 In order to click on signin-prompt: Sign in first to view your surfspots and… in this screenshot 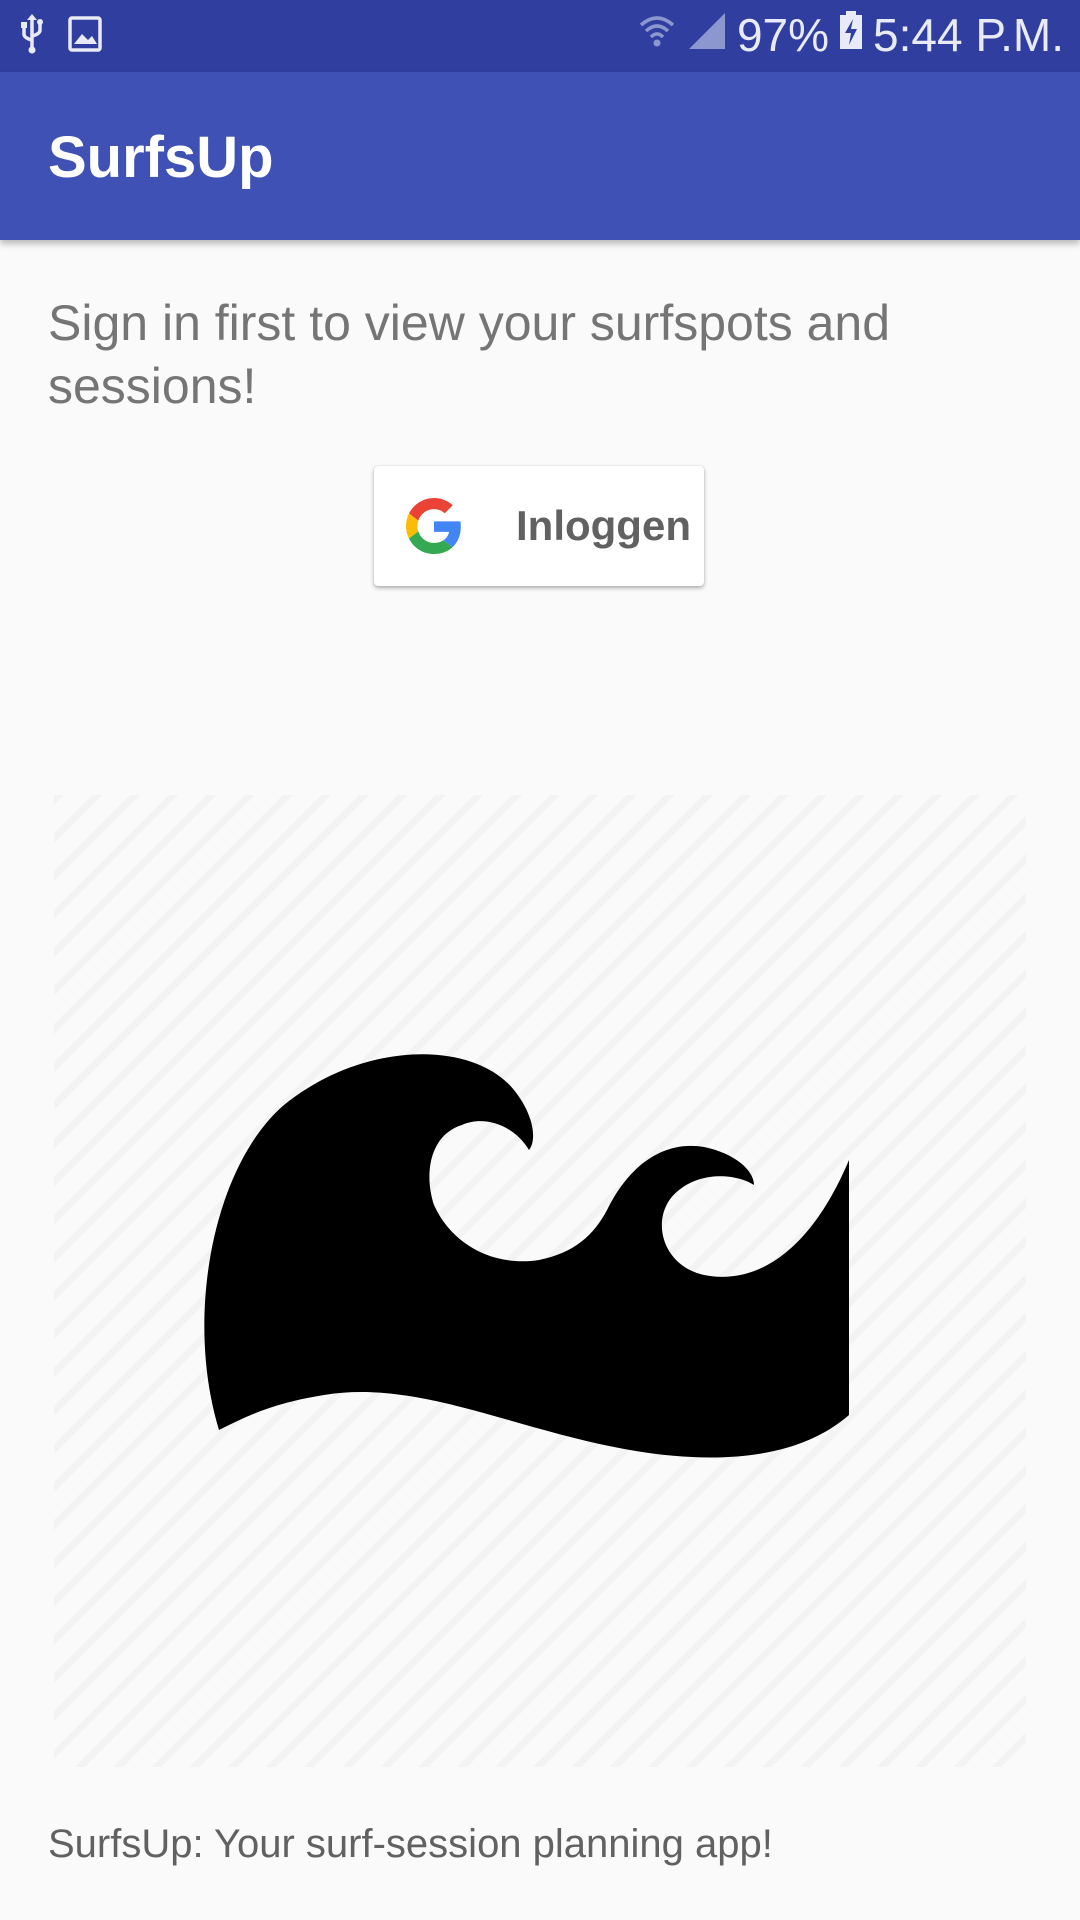, I will do `click(469, 354)`.